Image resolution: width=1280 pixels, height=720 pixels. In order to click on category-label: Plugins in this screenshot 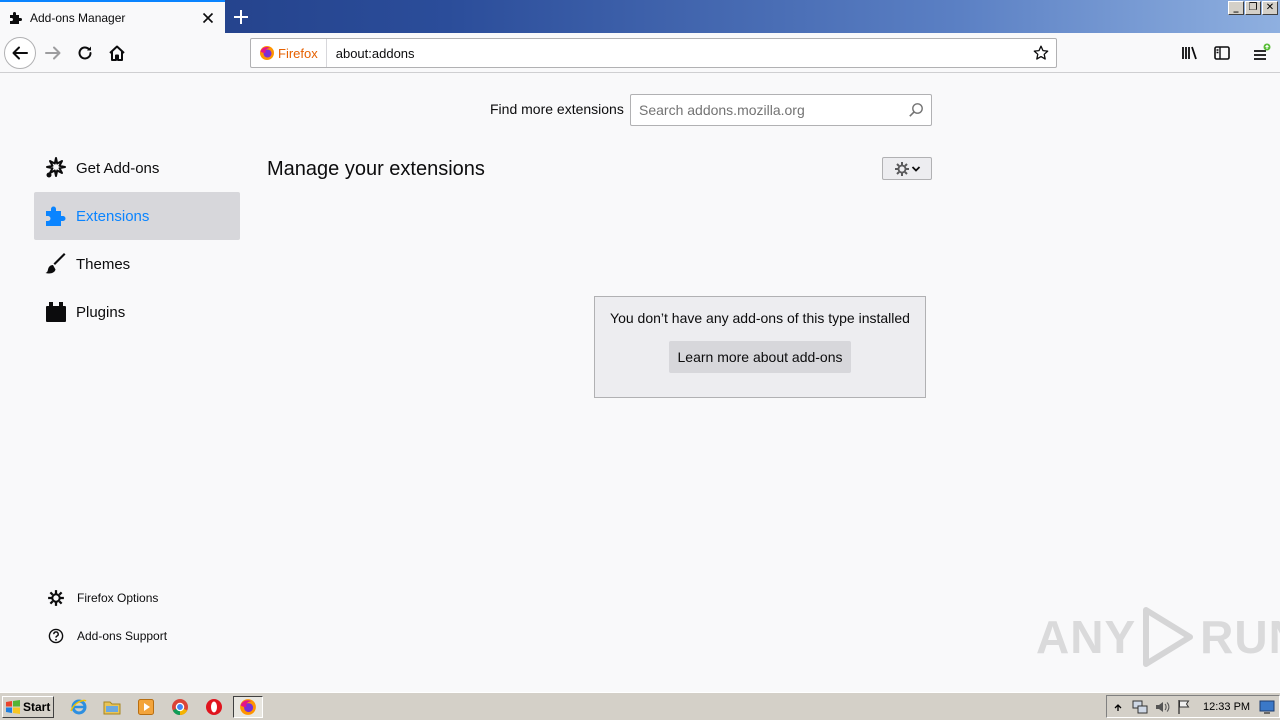, I will do `click(101, 312)`.